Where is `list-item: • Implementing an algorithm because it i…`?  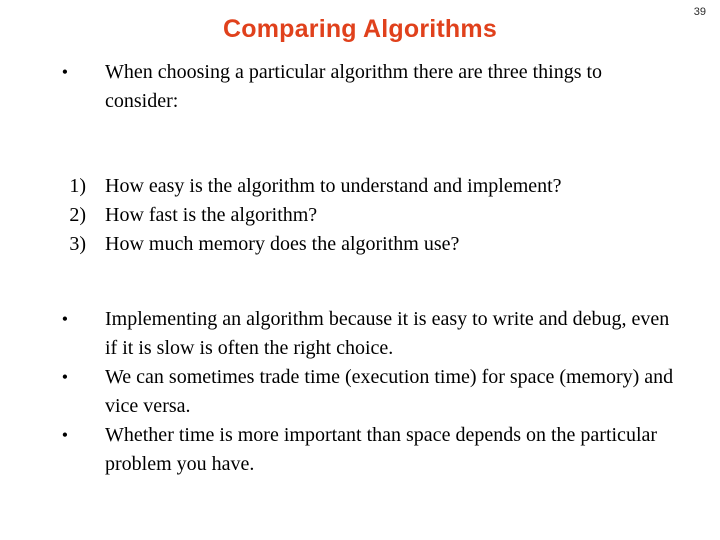 list-item: • Implementing an algorithm because it i… is located at coordinates (360, 334).